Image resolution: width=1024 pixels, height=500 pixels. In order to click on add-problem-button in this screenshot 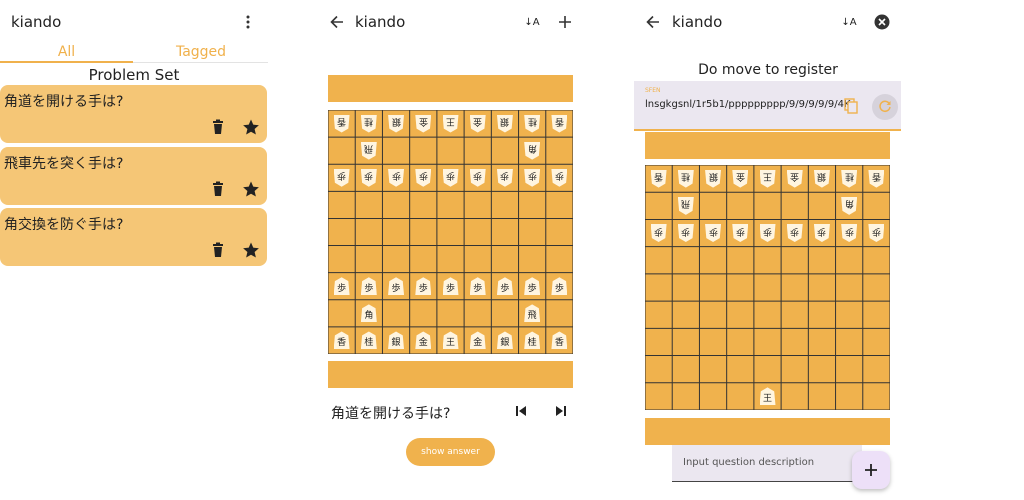, I will do `click(871, 470)`.